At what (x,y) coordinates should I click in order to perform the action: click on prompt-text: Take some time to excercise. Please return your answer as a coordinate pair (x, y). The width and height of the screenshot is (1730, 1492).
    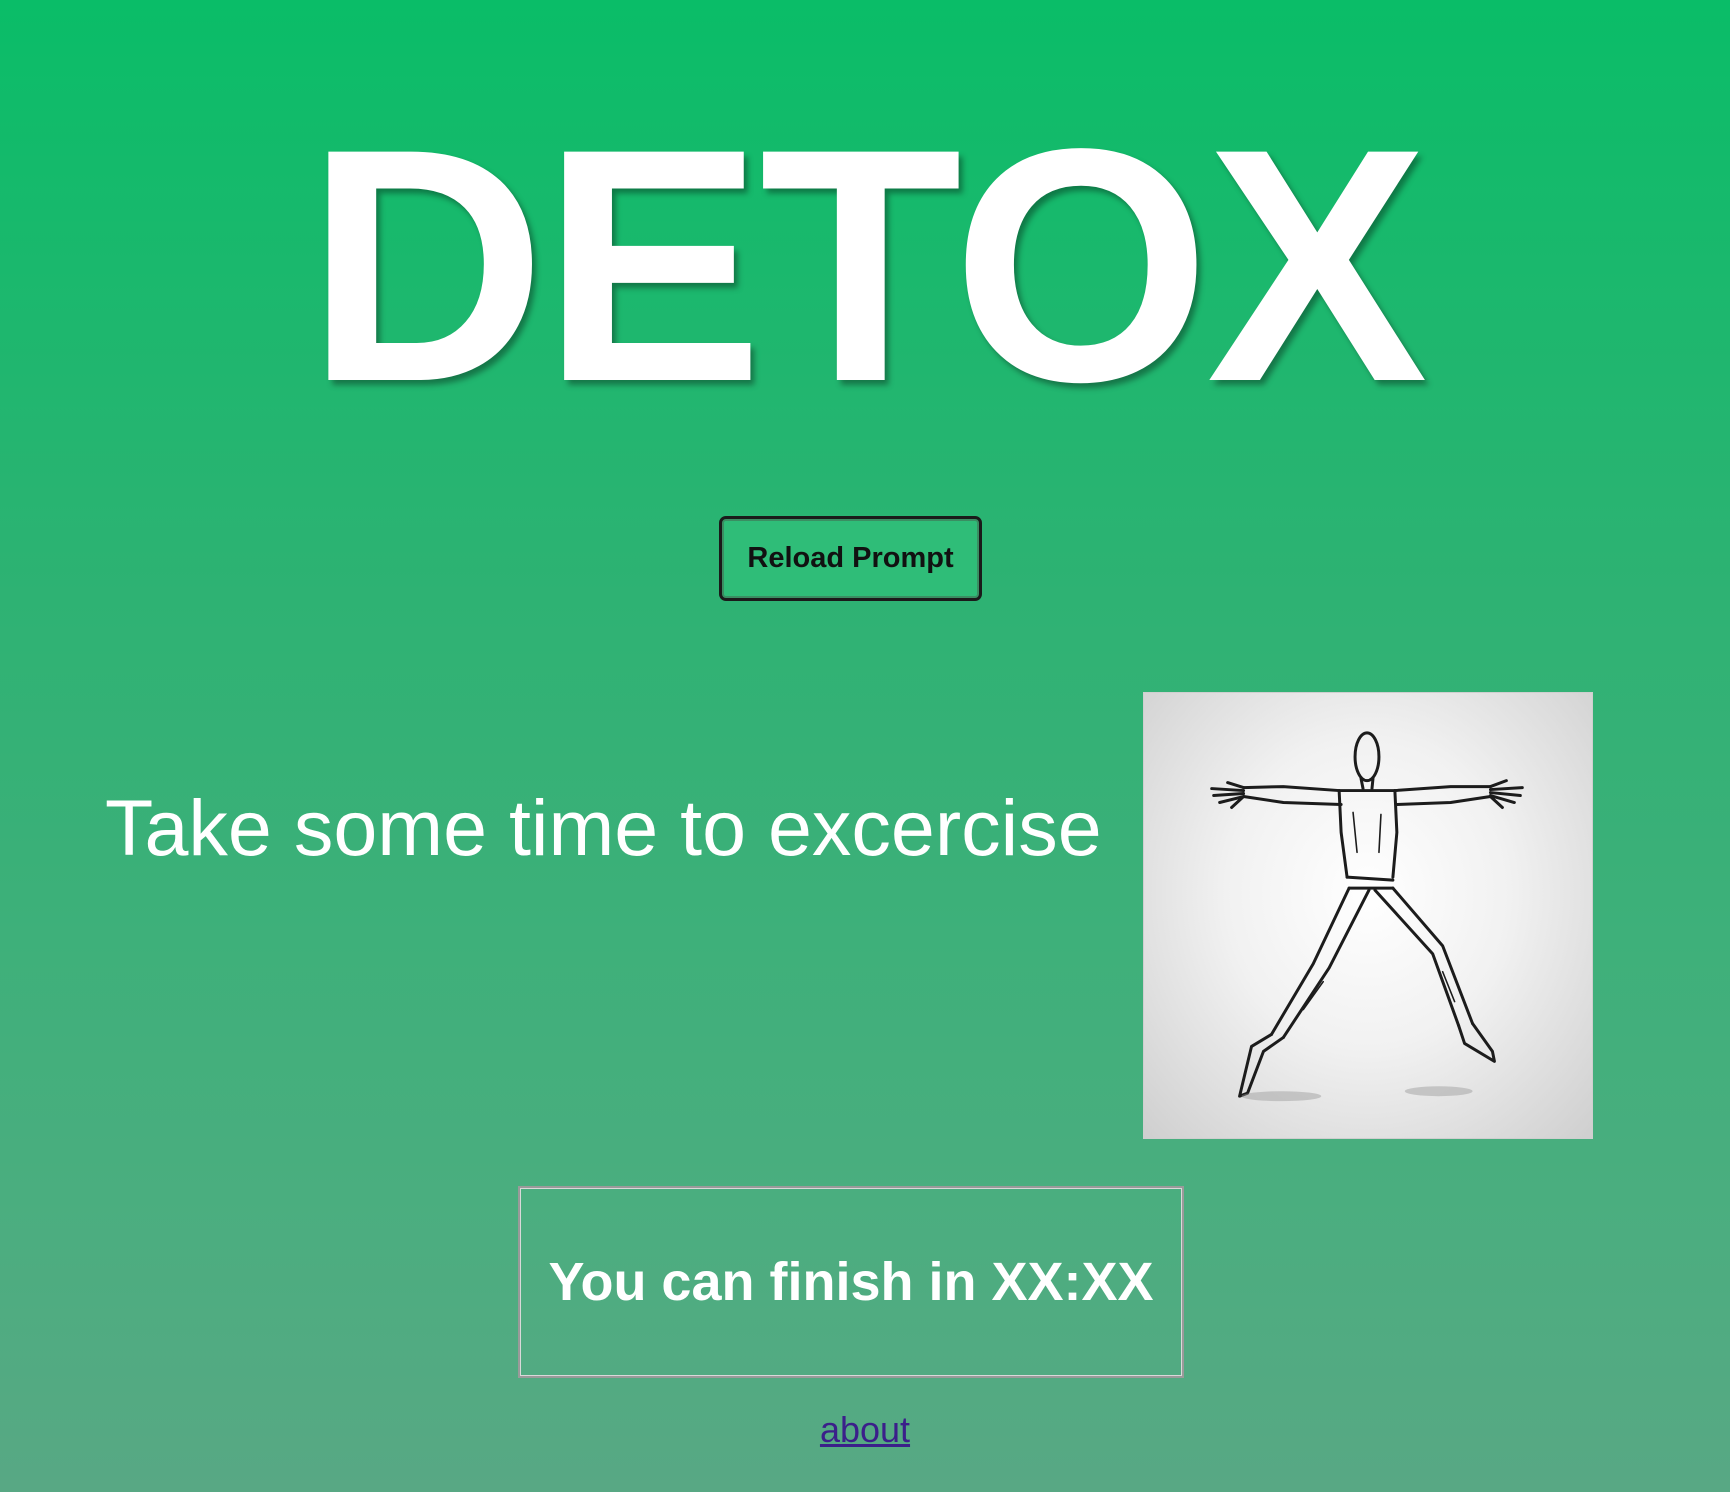
    Looking at the image, I should click on (603, 827).